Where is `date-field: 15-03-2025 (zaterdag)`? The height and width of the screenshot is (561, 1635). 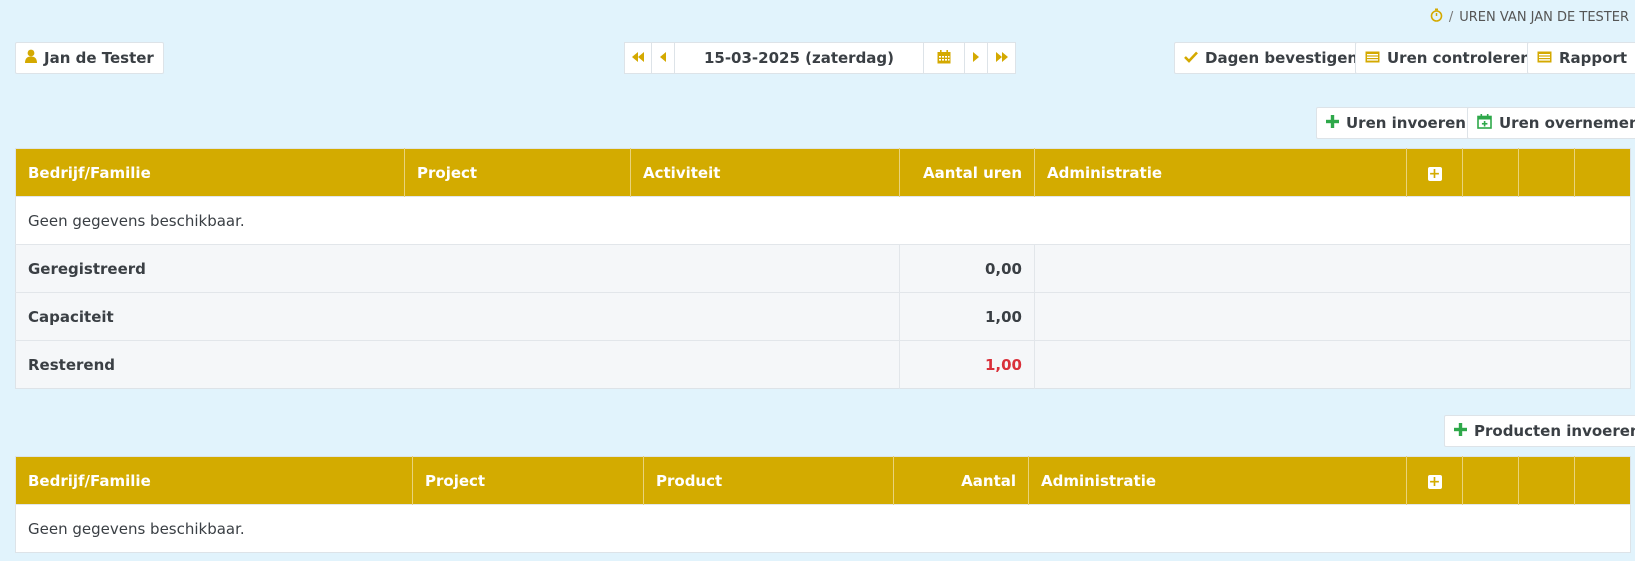
date-field: 15-03-2025 (zaterdag) is located at coordinates (799, 58).